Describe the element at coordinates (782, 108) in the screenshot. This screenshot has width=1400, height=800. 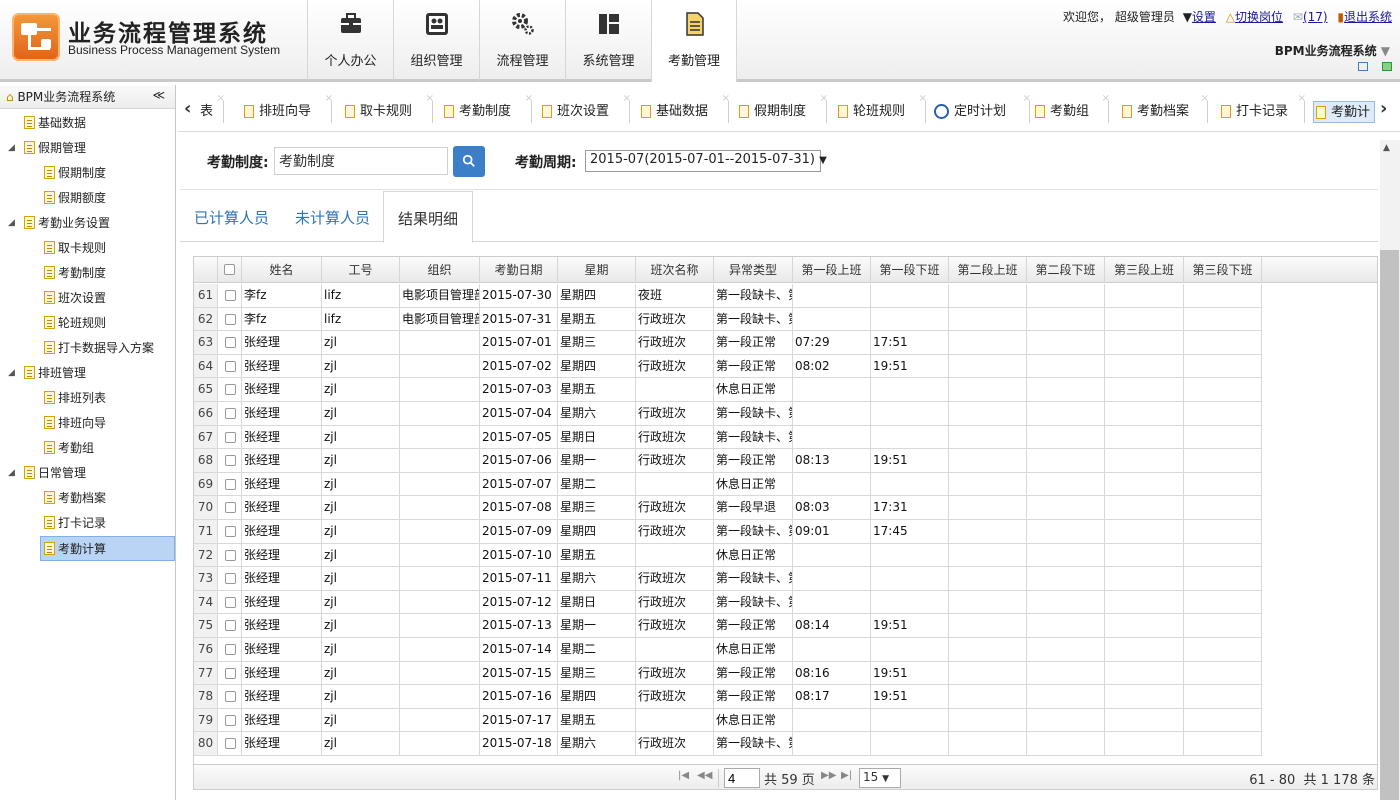
I see `tab-item: 假期制度 ×` at that location.